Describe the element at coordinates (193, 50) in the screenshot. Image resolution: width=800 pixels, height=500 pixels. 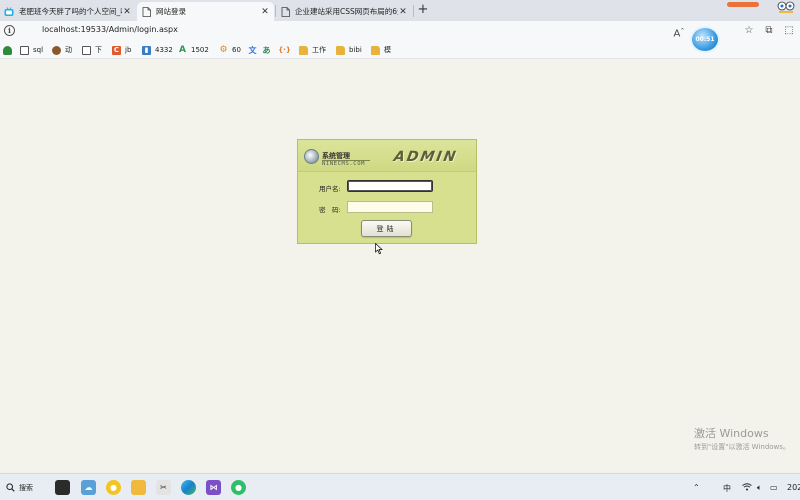
I see `bookmark-item: A 1502` at that location.